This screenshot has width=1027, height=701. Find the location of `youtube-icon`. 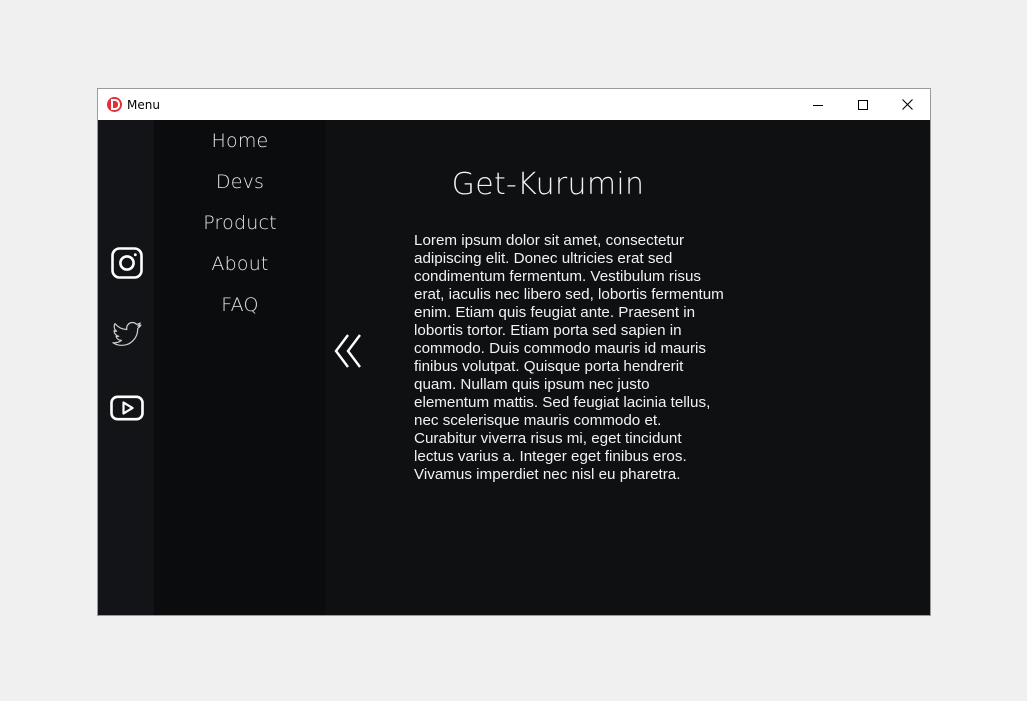

youtube-icon is located at coordinates (127, 408).